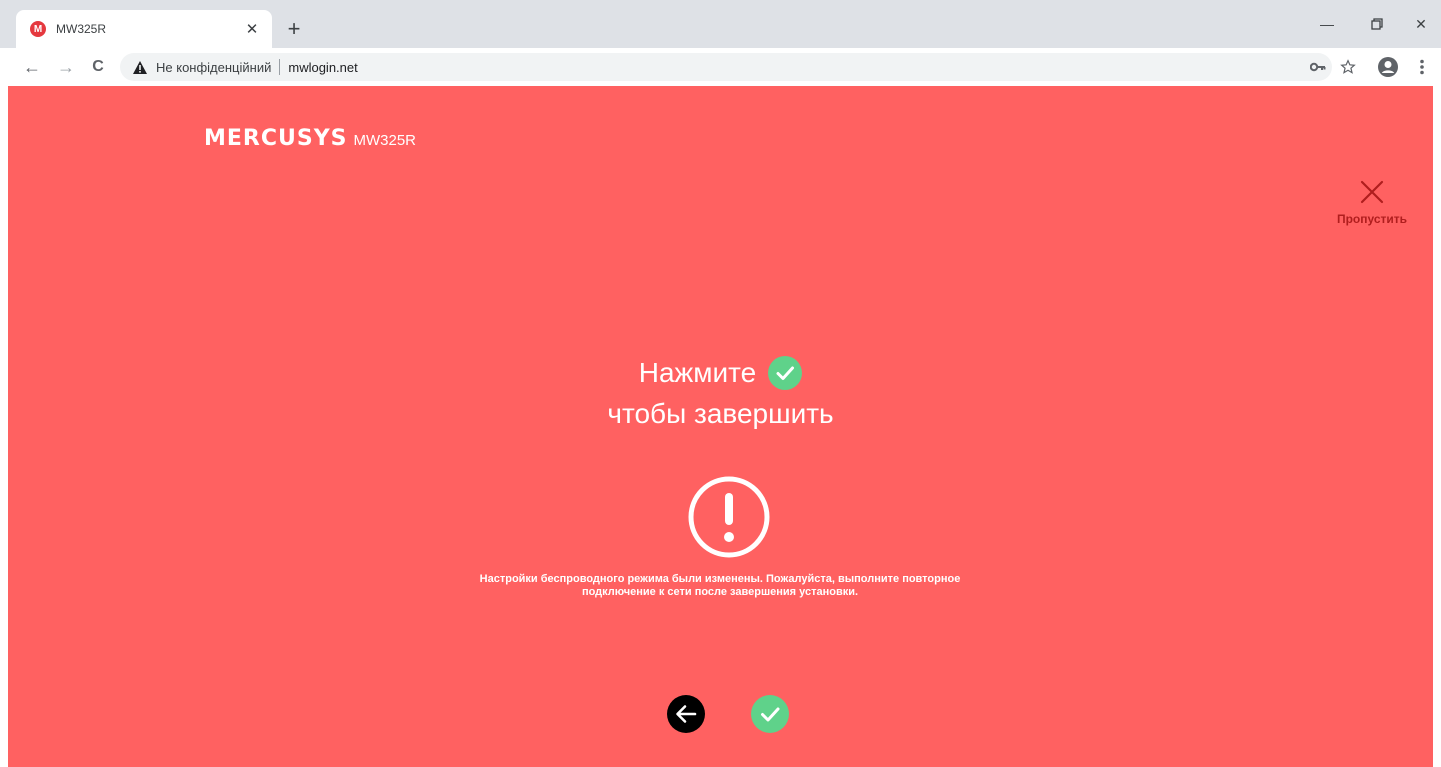  Describe the element at coordinates (729, 517) in the screenshot. I see `exclamation-circle-icon` at that location.